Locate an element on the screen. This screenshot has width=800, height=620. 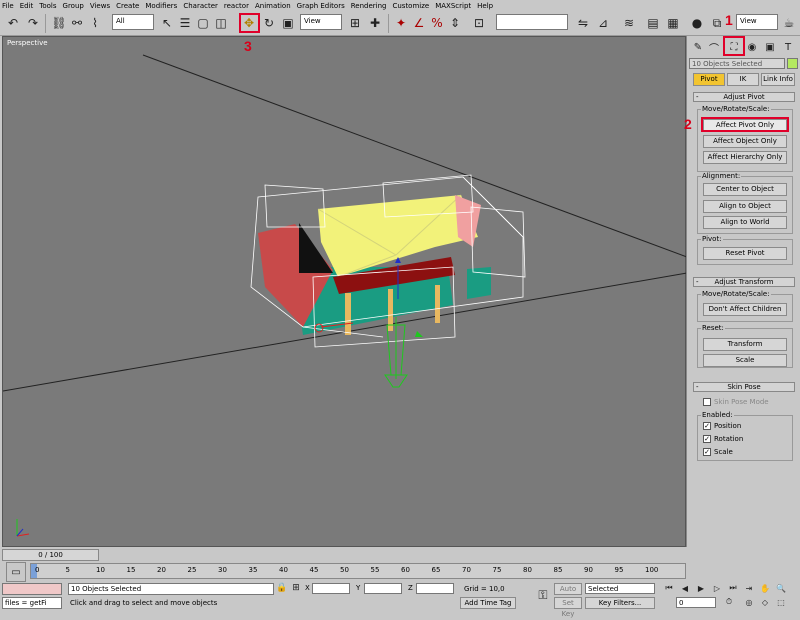
select-object-icon: ↖ is located at coordinates (167, 23).